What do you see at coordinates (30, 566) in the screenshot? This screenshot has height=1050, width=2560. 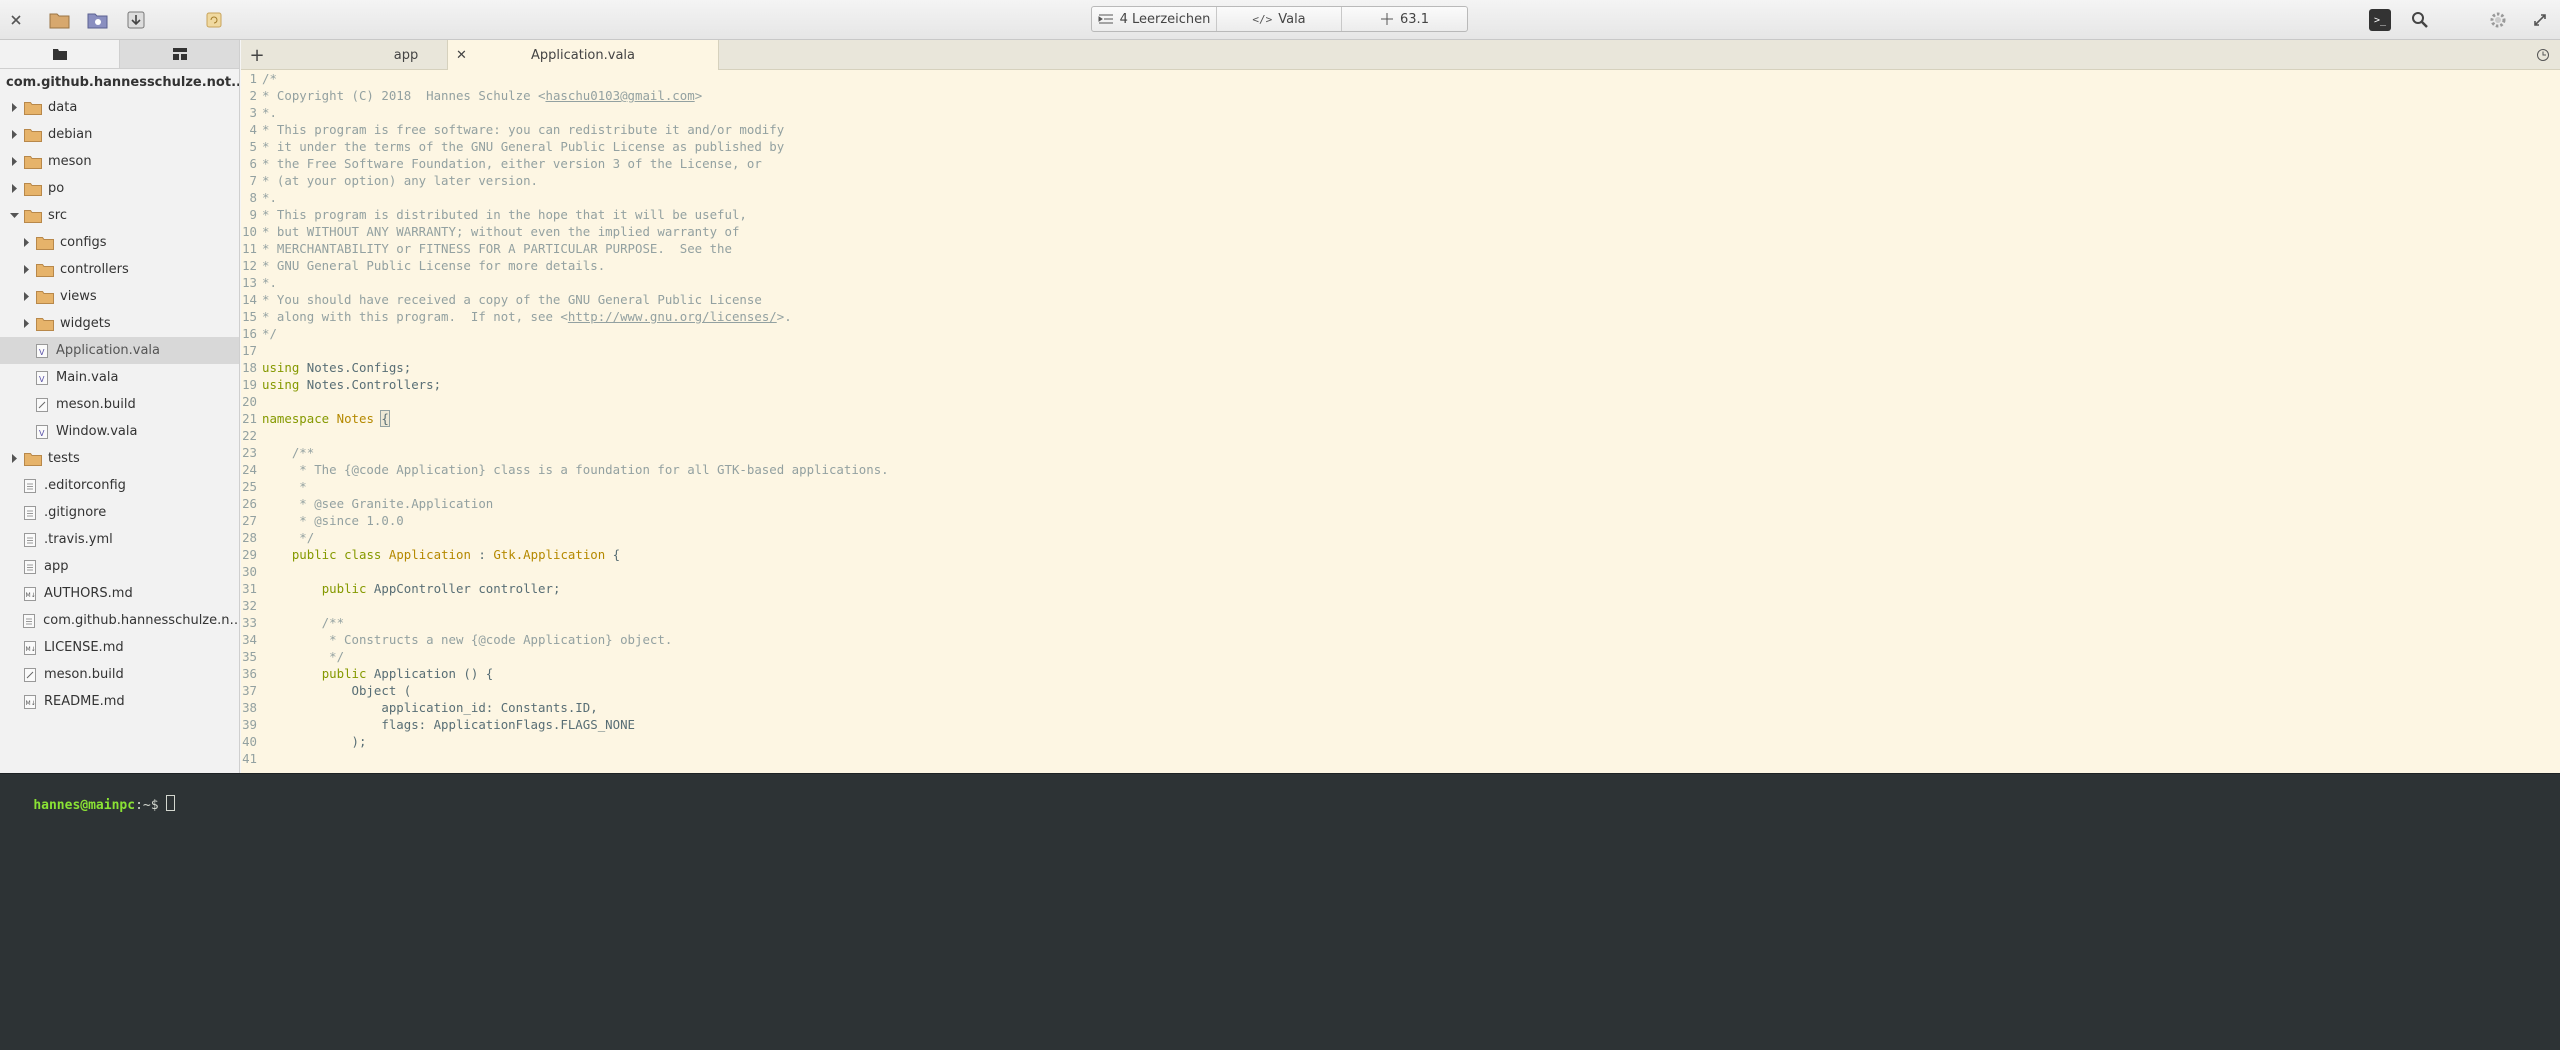 I see `text-file-icon` at bounding box center [30, 566].